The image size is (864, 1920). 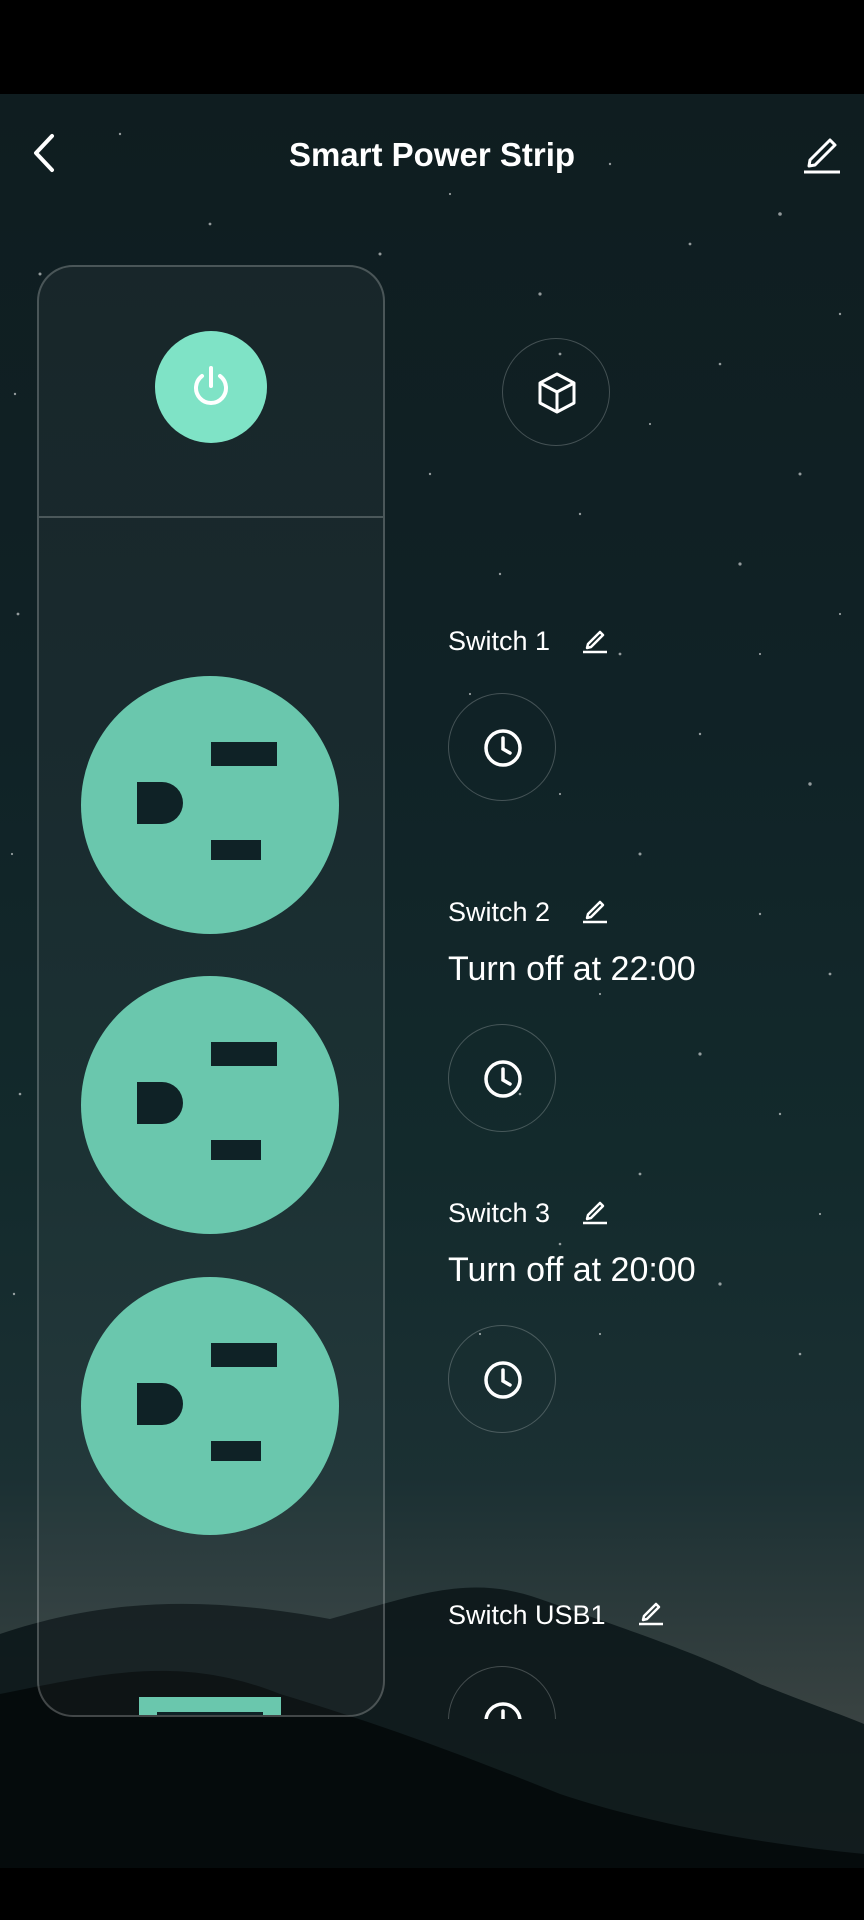 What do you see at coordinates (502, 1692) in the screenshot?
I see `switch-usb1-timer-button` at bounding box center [502, 1692].